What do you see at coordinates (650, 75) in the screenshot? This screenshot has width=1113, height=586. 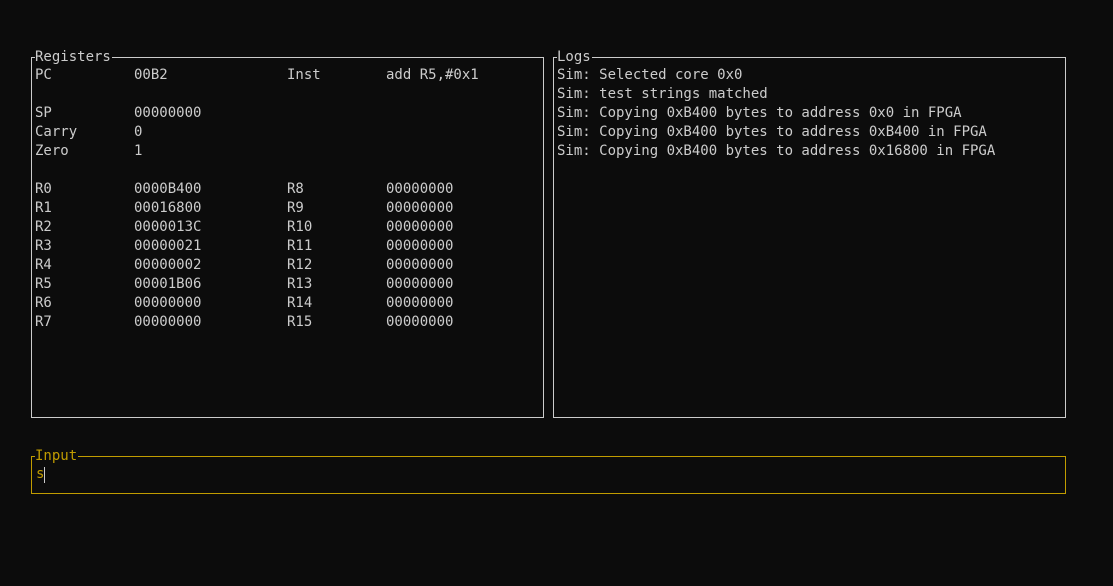 I see `log-line: Sim: Selected core 0x0` at bounding box center [650, 75].